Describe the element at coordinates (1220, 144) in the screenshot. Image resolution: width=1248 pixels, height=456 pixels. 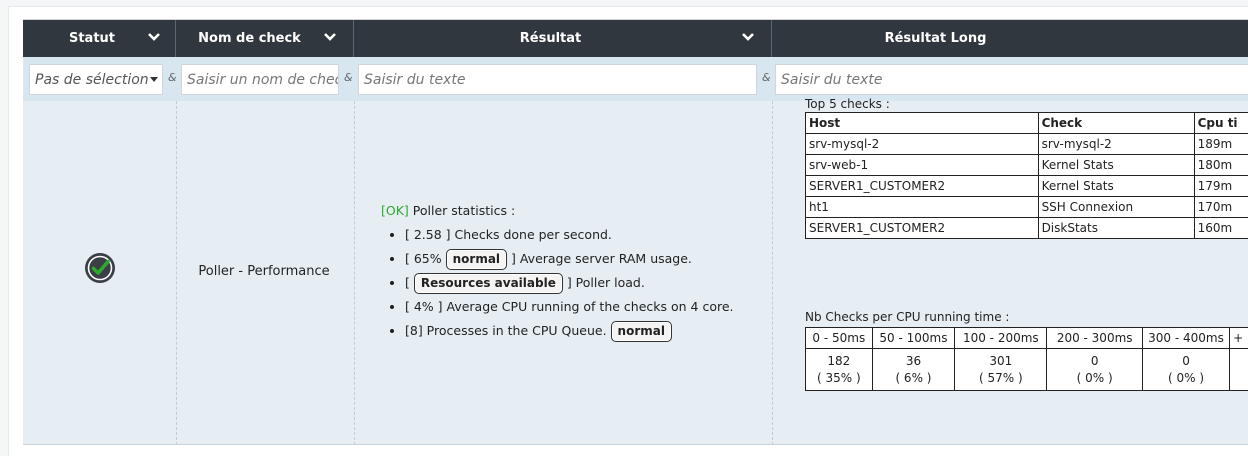
I see `table-cell: 189m` at that location.